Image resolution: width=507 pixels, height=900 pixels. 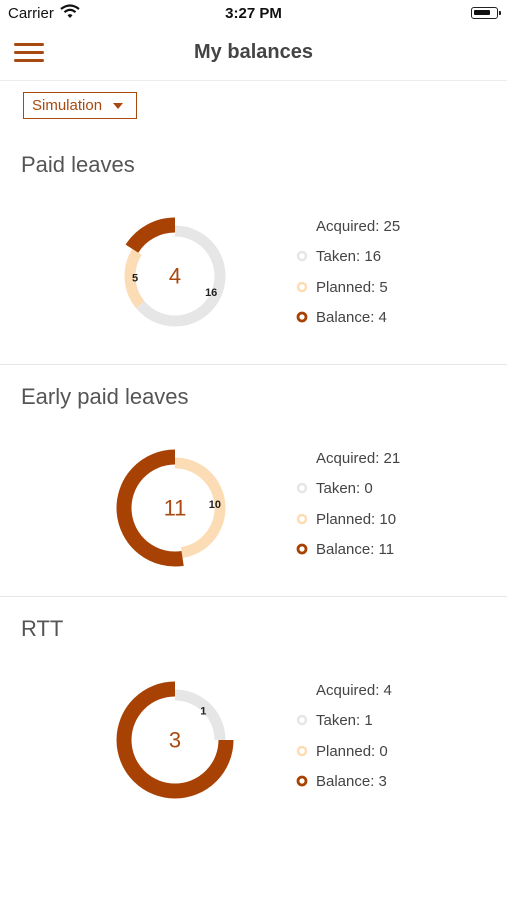 I want to click on taken-arc, so click(x=200, y=715).